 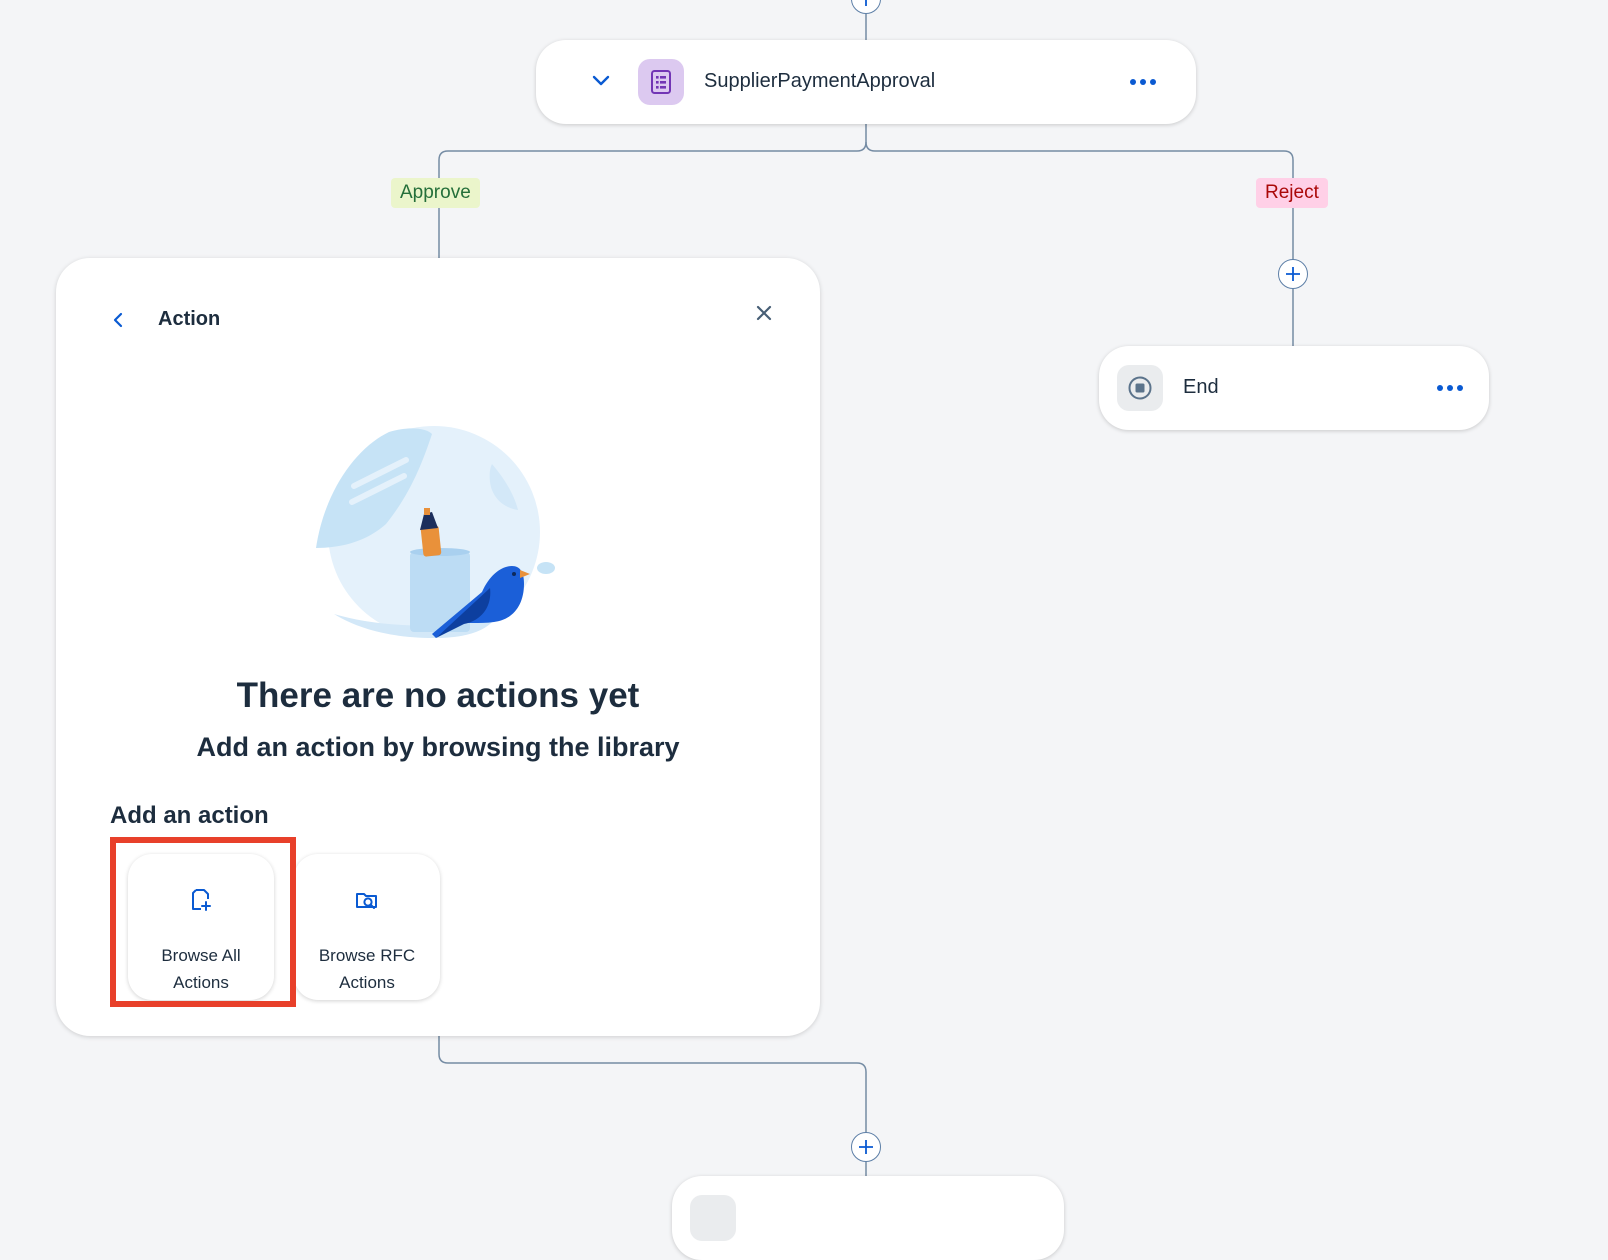 I want to click on empty-state-illustration, so click(x=435, y=532).